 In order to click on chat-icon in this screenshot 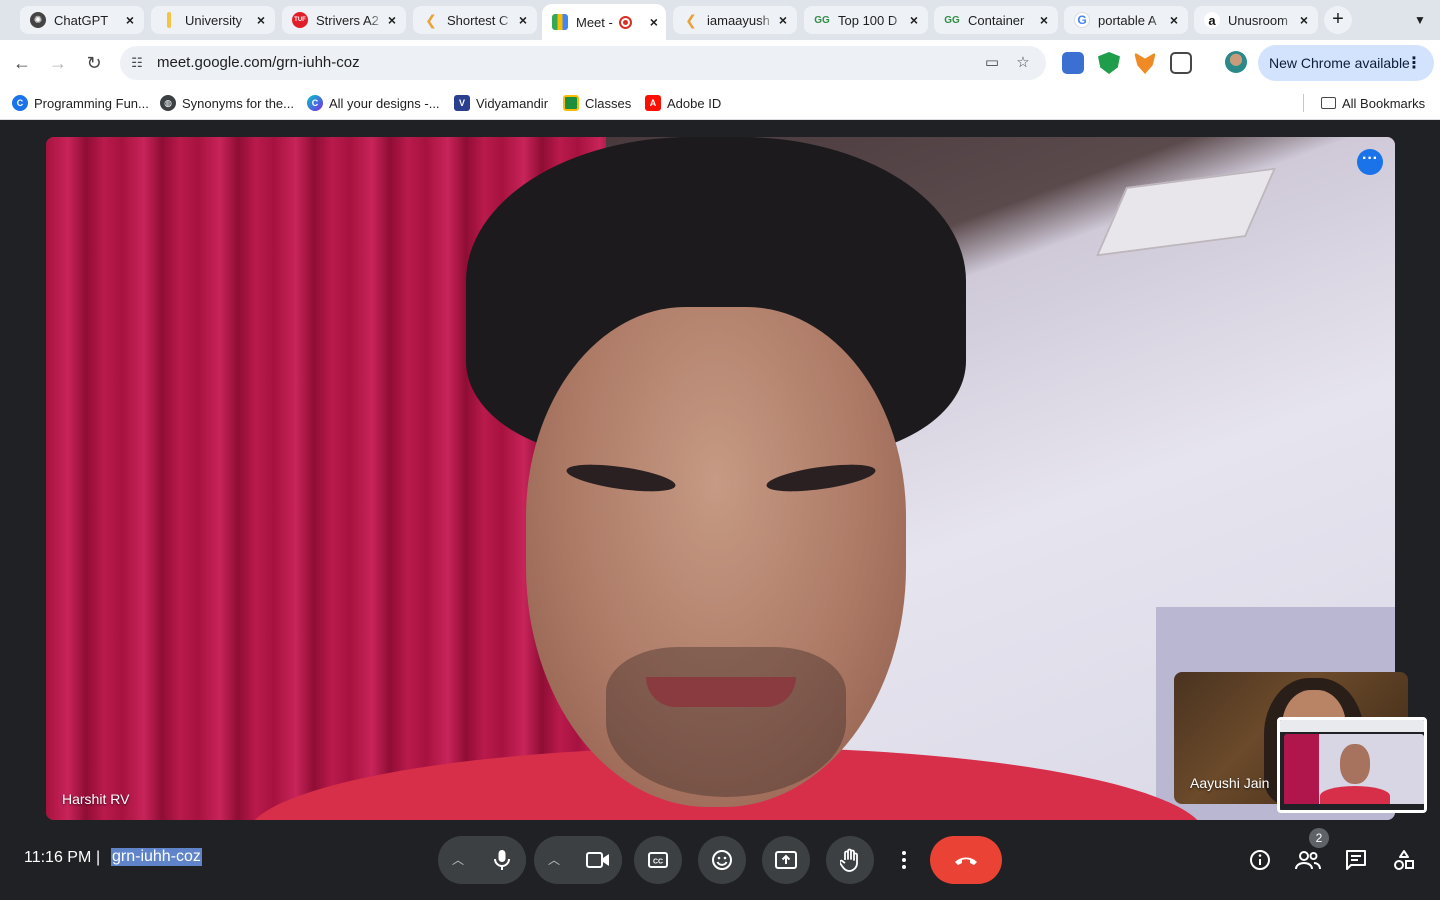, I will do `click(1356, 860)`.